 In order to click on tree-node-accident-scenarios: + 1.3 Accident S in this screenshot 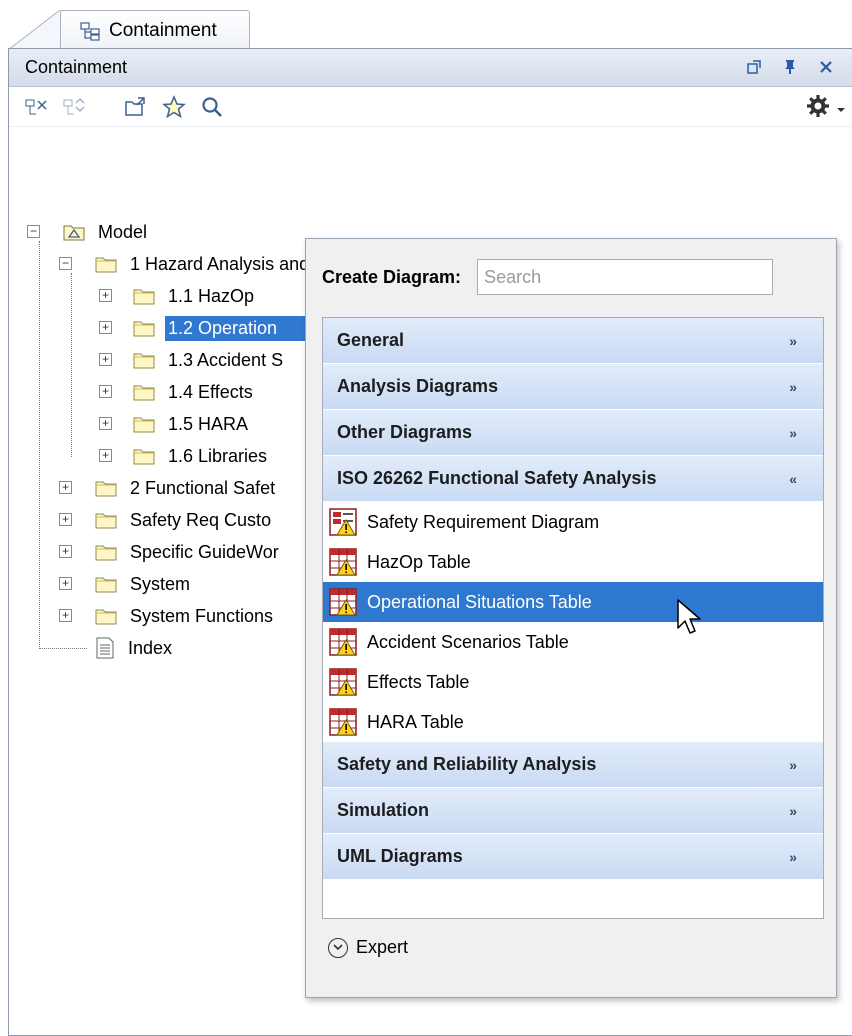, I will do `click(192, 360)`.